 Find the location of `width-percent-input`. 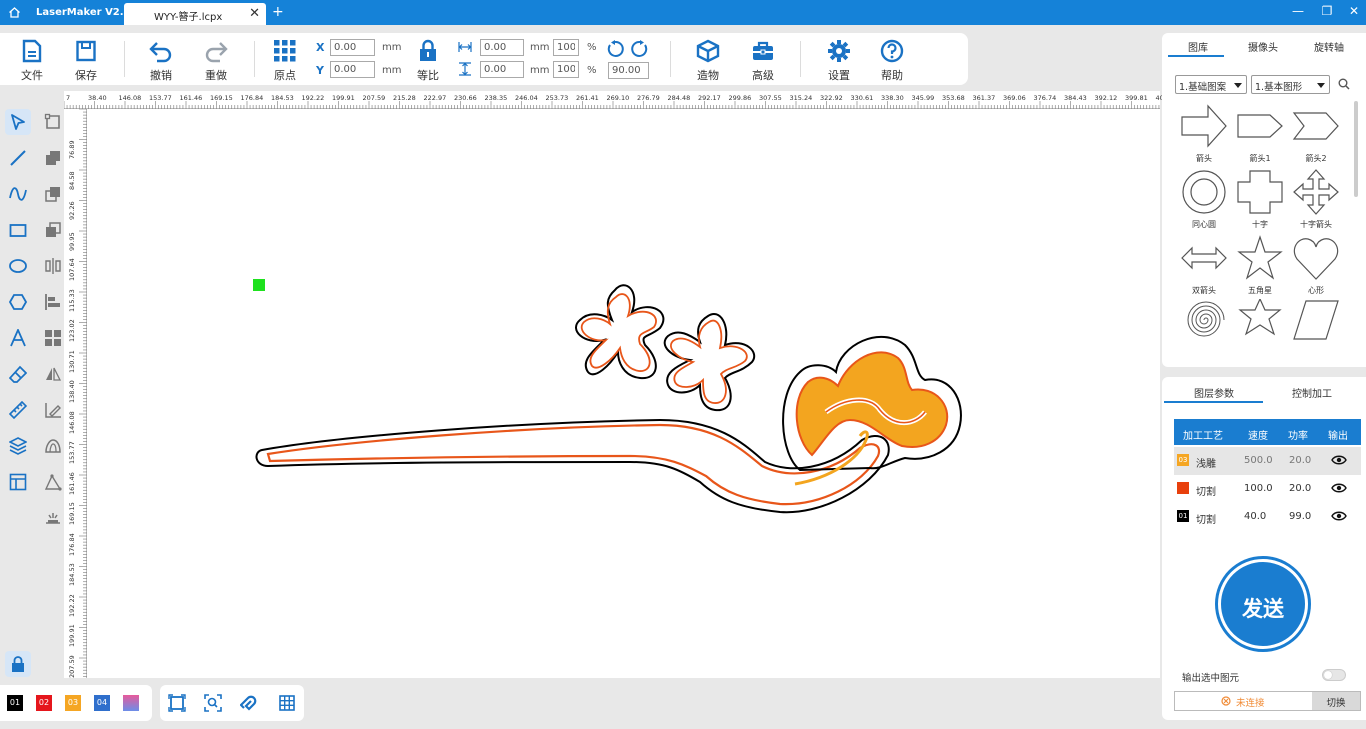

width-percent-input is located at coordinates (566, 47).